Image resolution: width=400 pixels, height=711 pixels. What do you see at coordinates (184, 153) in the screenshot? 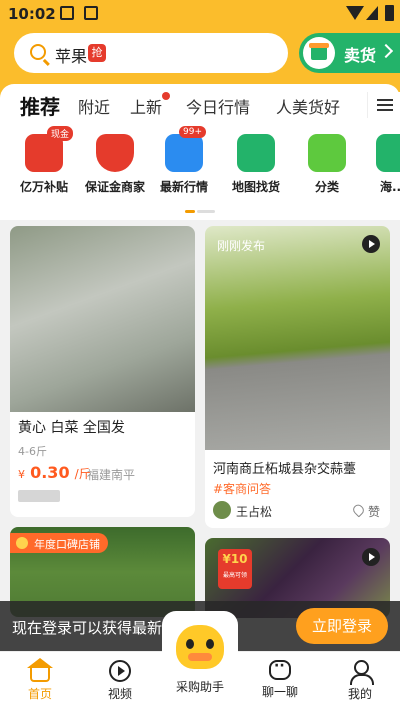
I see `market-chart-icon` at bounding box center [184, 153].